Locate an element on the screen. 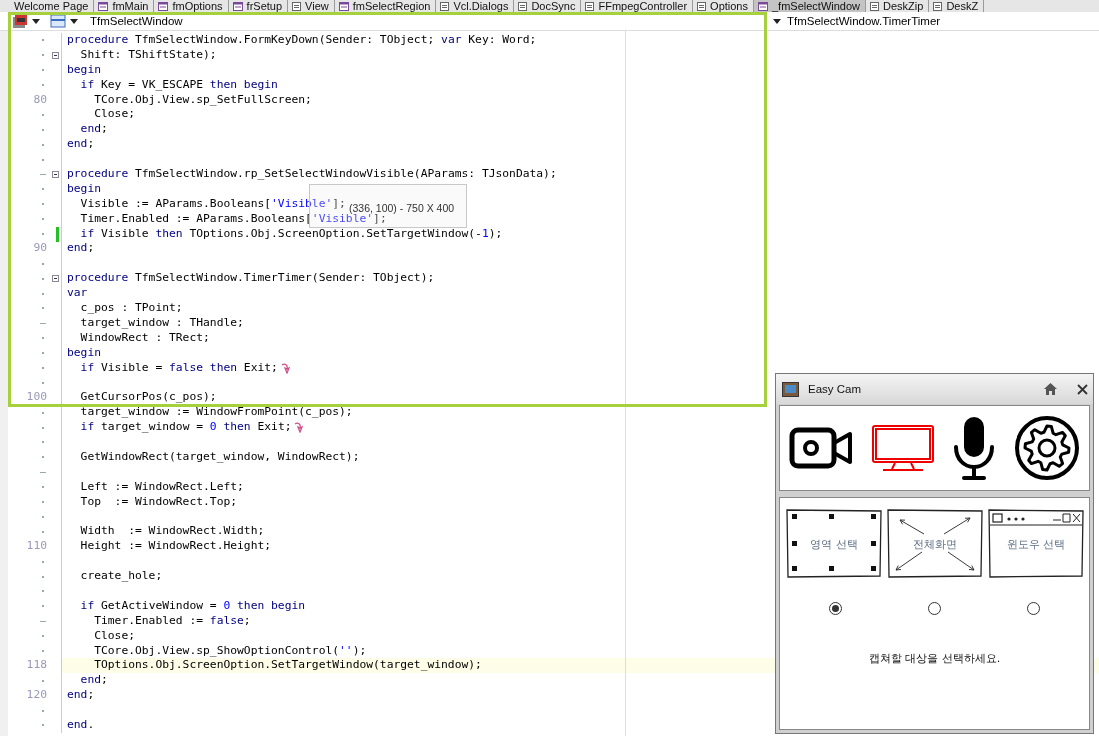  editor-tab: _fmSelectWindow is located at coordinates (810, 6).